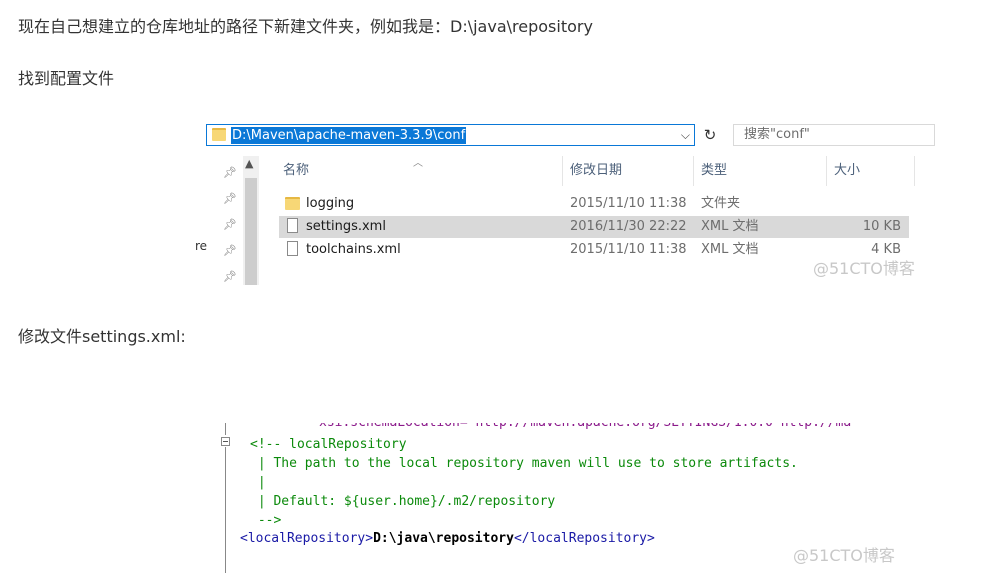 Image resolution: width=997 pixels, height=577 pixels. I want to click on file-date: 2016/11/30 22:22, so click(628, 226).